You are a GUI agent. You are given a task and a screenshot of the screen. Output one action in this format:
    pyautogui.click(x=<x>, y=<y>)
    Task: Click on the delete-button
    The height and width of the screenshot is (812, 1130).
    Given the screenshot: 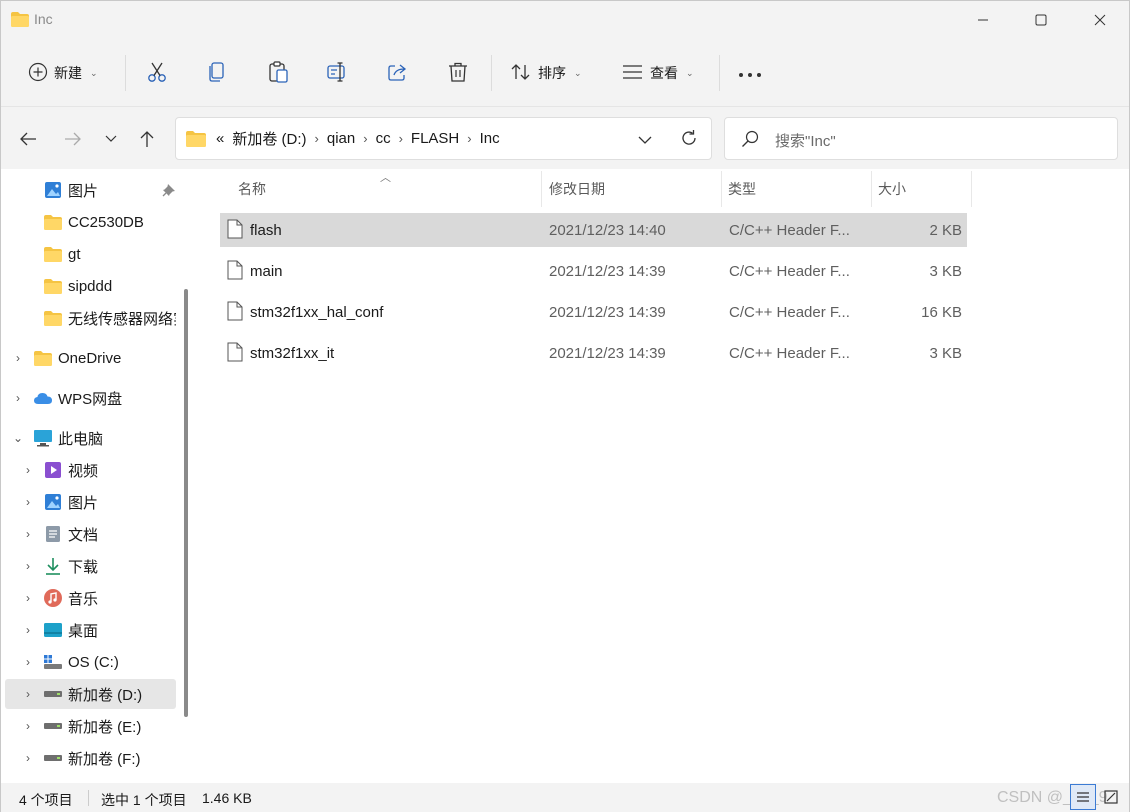 What is the action you would take?
    pyautogui.click(x=458, y=73)
    